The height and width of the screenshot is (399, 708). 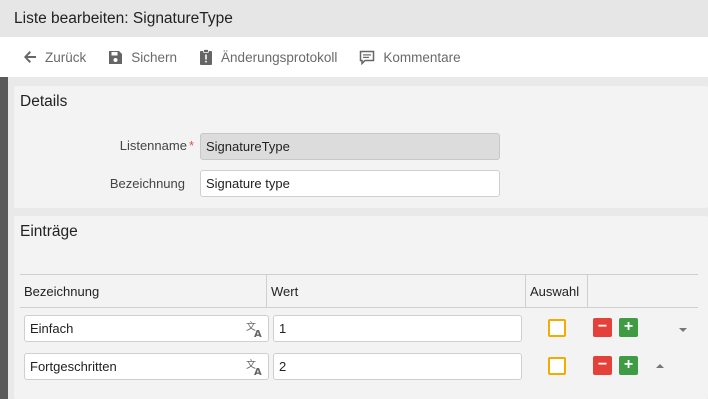 I want to click on comments-button: Kommentare, so click(x=410, y=57).